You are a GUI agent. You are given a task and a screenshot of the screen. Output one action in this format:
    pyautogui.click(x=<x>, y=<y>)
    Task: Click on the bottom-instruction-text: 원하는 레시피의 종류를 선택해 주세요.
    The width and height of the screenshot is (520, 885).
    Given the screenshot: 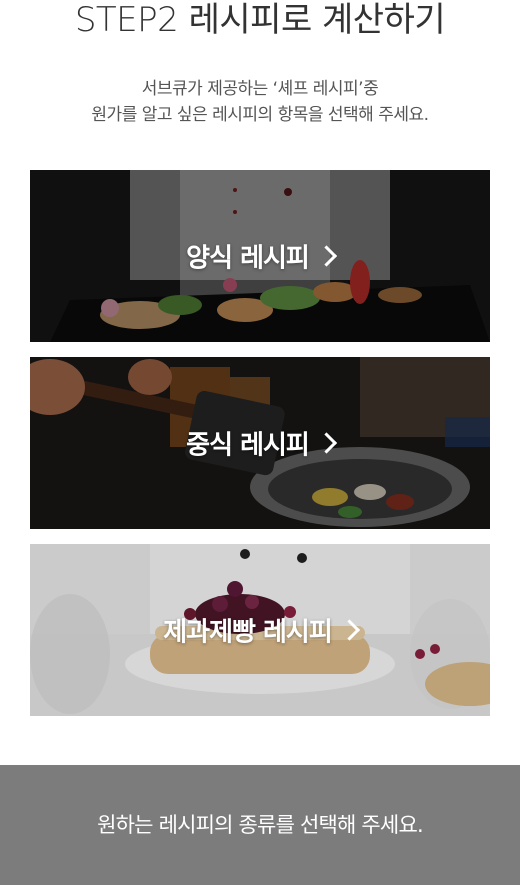 What is the action you would take?
    pyautogui.click(x=260, y=825)
    